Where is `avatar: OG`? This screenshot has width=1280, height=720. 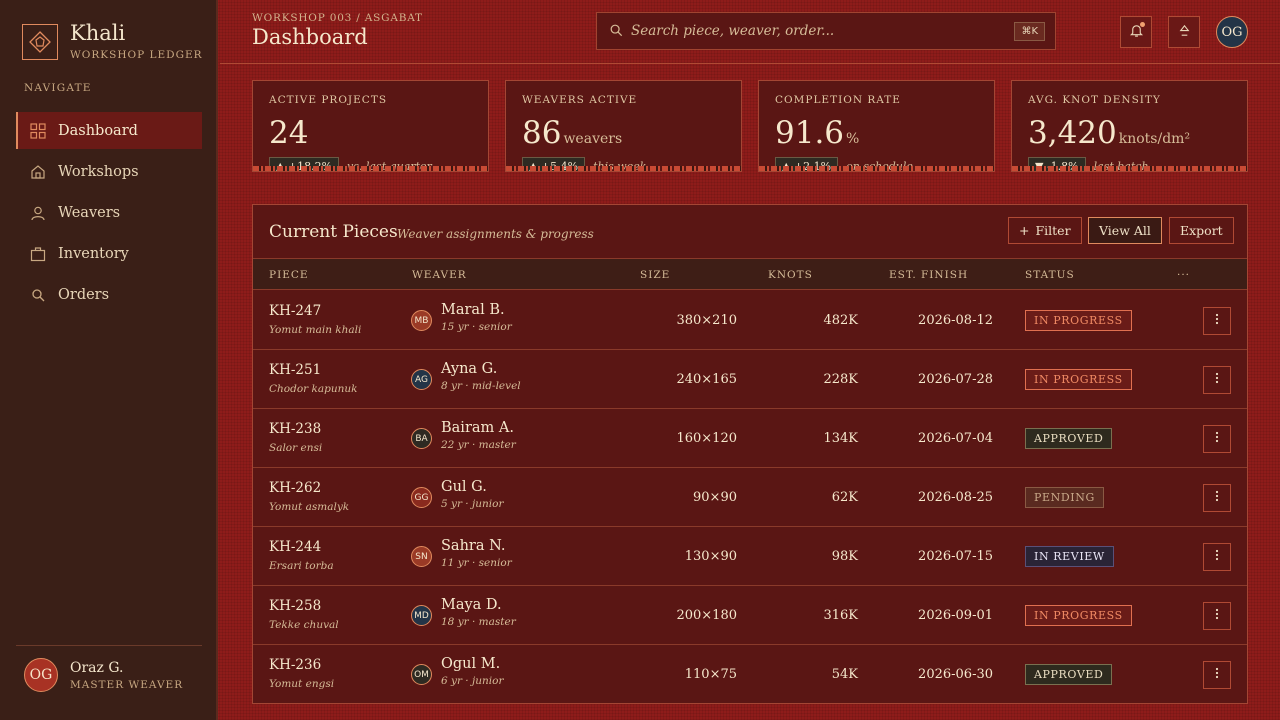
avatar: OG is located at coordinates (41, 675).